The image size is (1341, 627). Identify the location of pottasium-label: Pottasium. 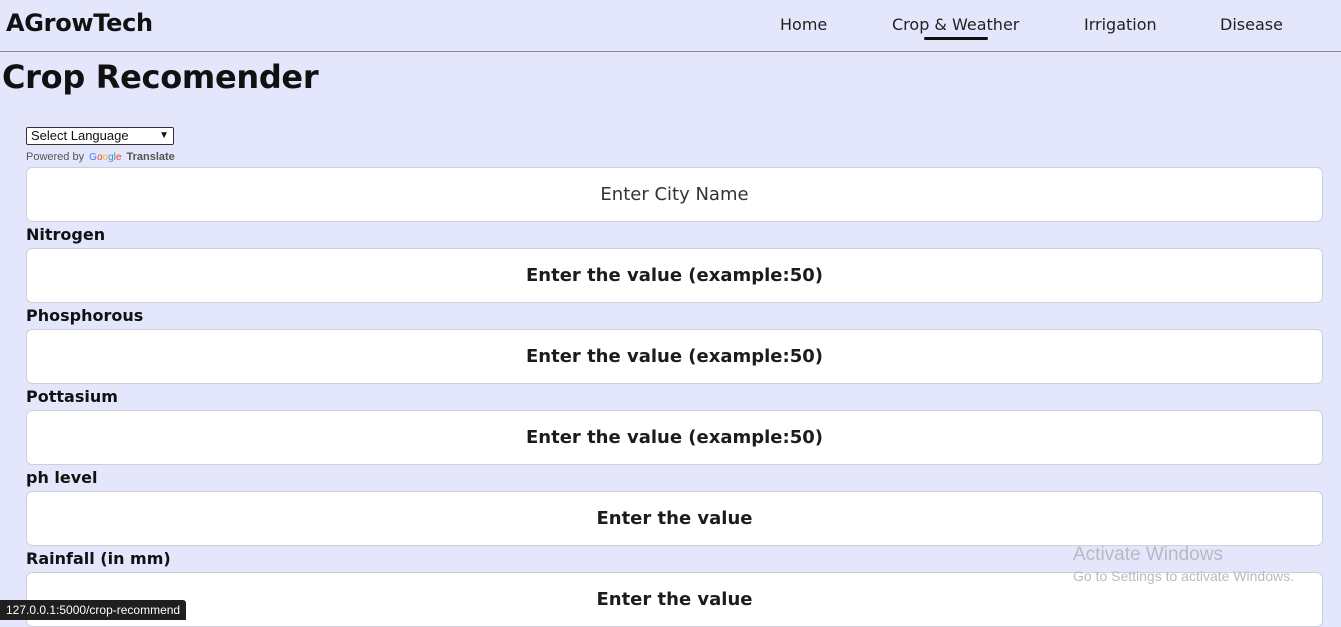
(72, 396).